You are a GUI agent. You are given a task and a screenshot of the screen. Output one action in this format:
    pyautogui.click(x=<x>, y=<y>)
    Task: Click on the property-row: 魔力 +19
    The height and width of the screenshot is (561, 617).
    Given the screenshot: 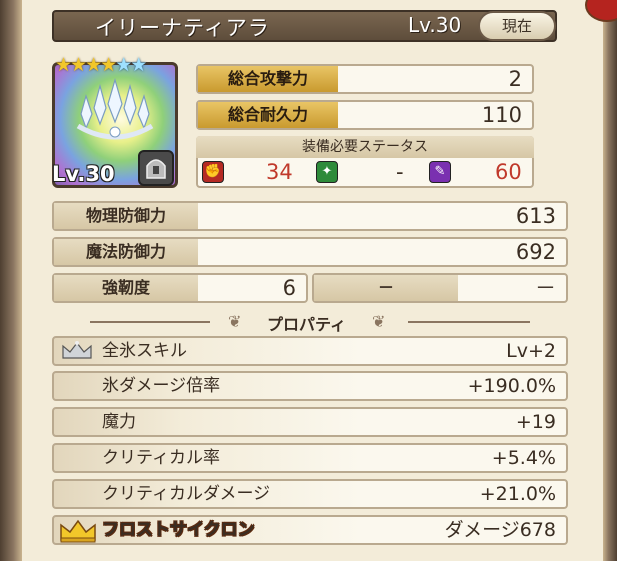 What is the action you would take?
    pyautogui.click(x=310, y=422)
    